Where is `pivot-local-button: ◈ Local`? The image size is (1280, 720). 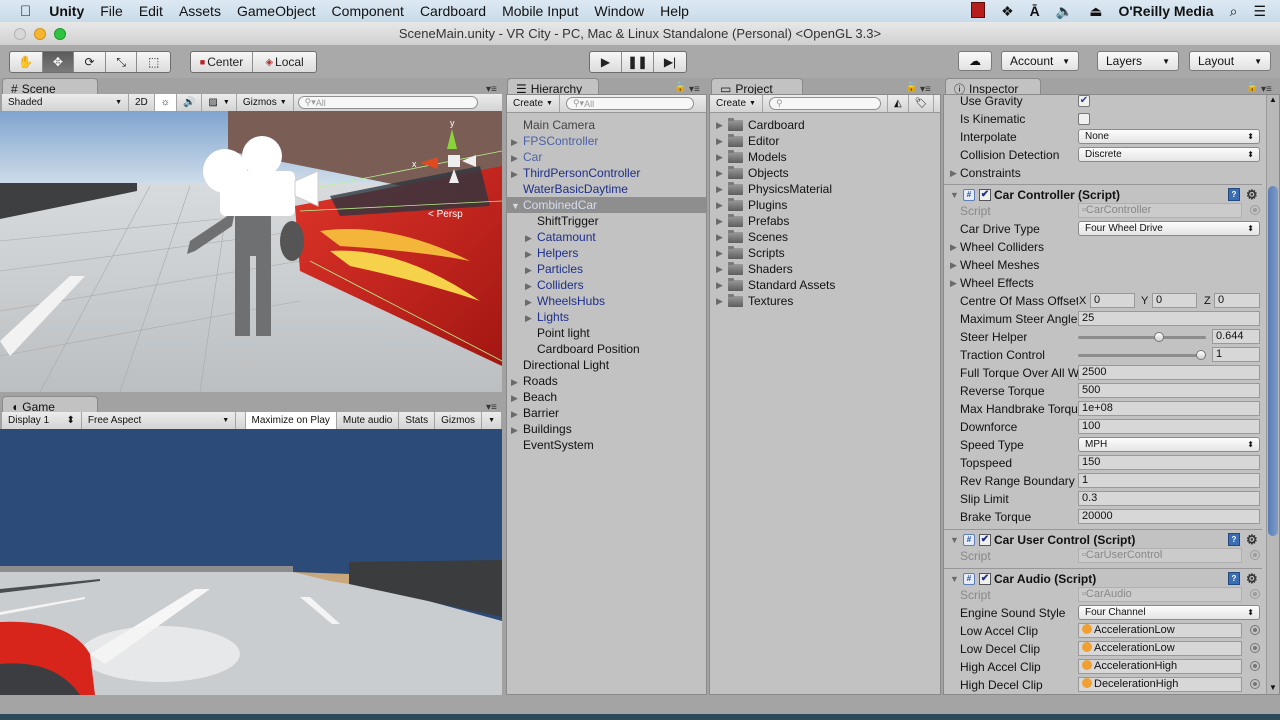 pivot-local-button: ◈ Local is located at coordinates (284, 62).